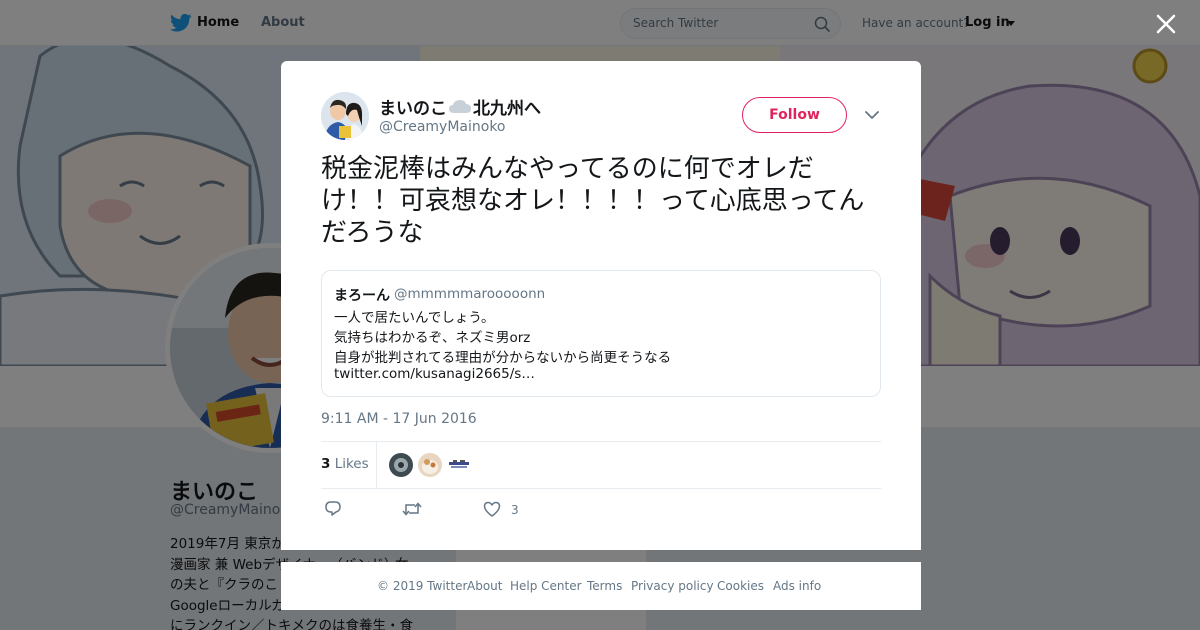 The image size is (1200, 630). What do you see at coordinates (484, 586) in the screenshot?
I see `footer-link-about: About` at bounding box center [484, 586].